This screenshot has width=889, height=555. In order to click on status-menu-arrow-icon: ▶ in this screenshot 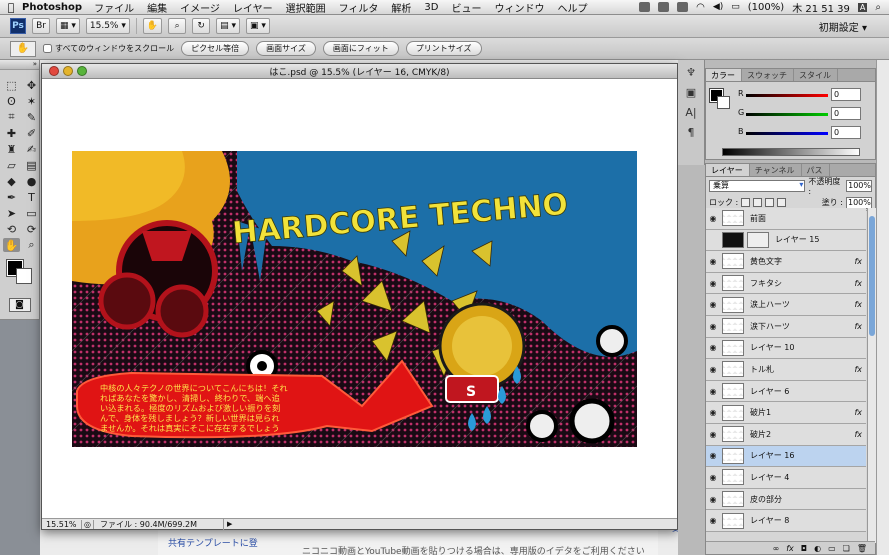, I will do `click(228, 524)`.